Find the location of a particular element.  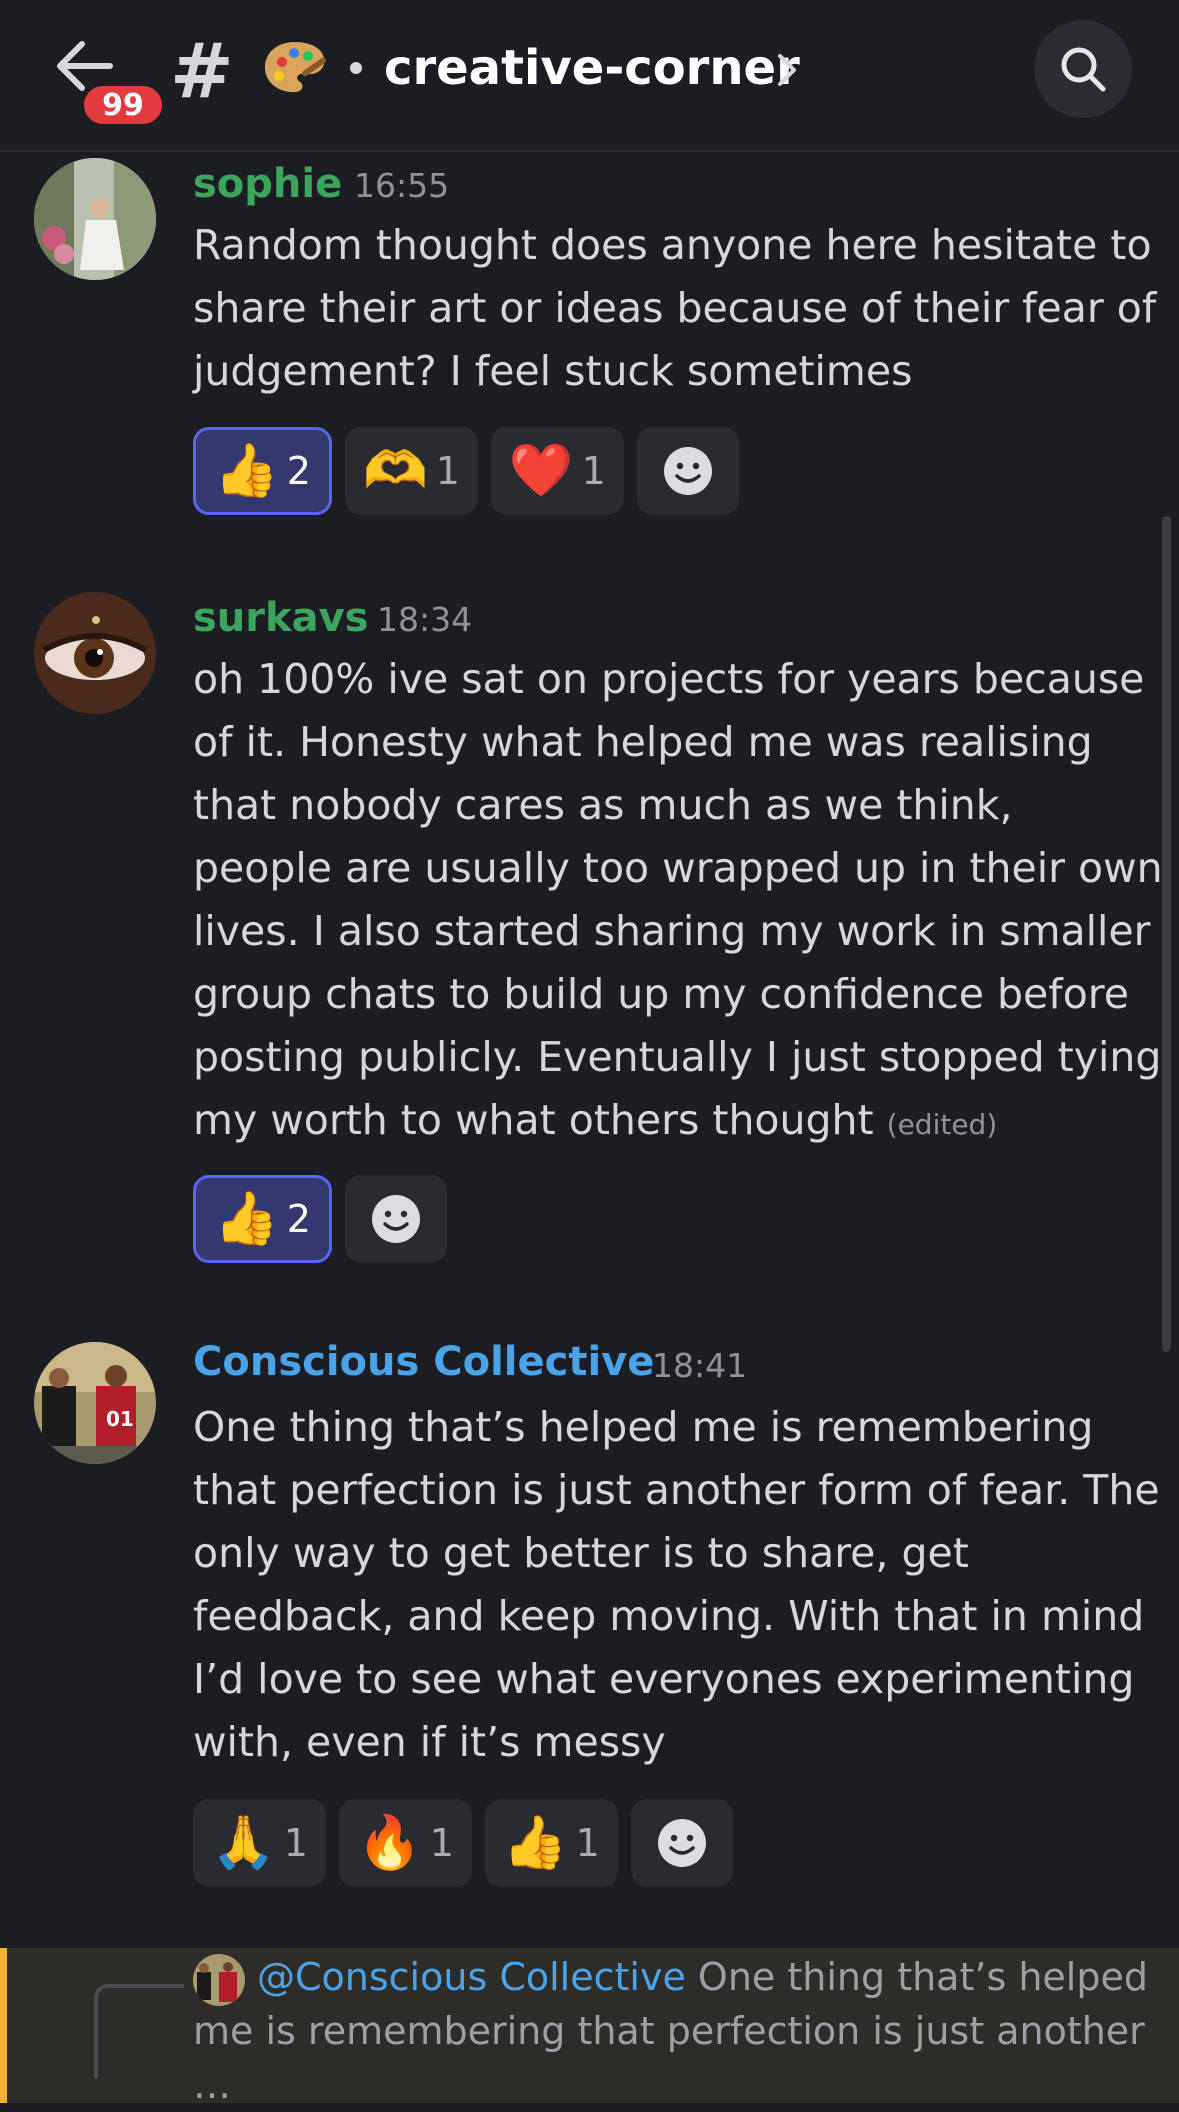

fire-emoji-icon: 🔥 is located at coordinates (389, 1843).